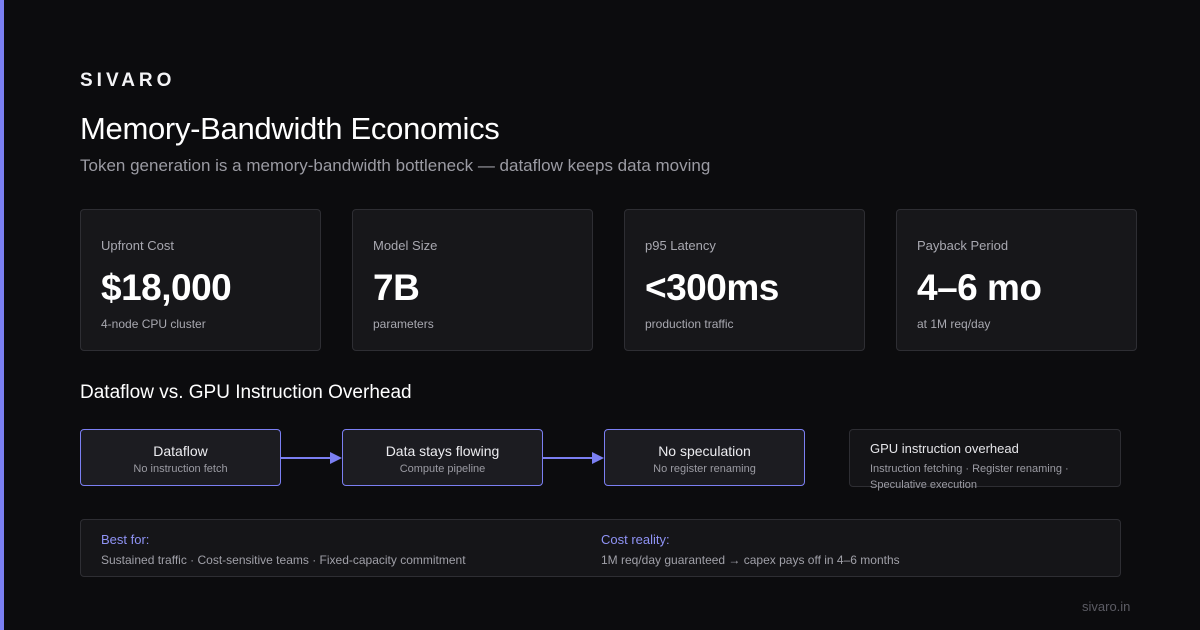  What do you see at coordinates (712, 287) in the screenshot?
I see `metric-value: <300ms` at bounding box center [712, 287].